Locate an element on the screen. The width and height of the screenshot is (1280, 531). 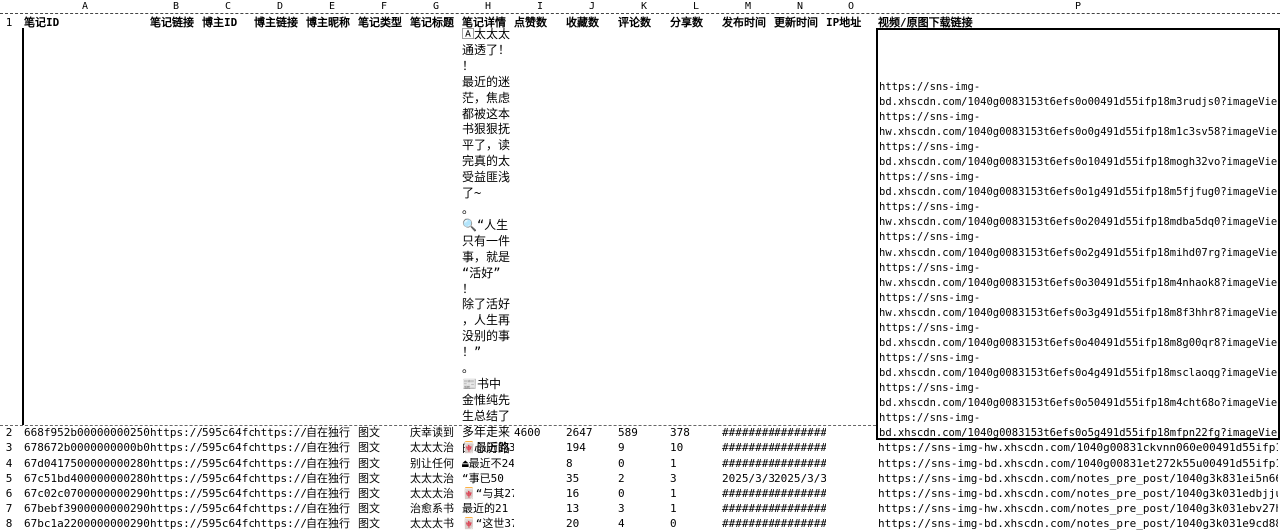
shares-cell: 3 is located at coordinates (696, 478).